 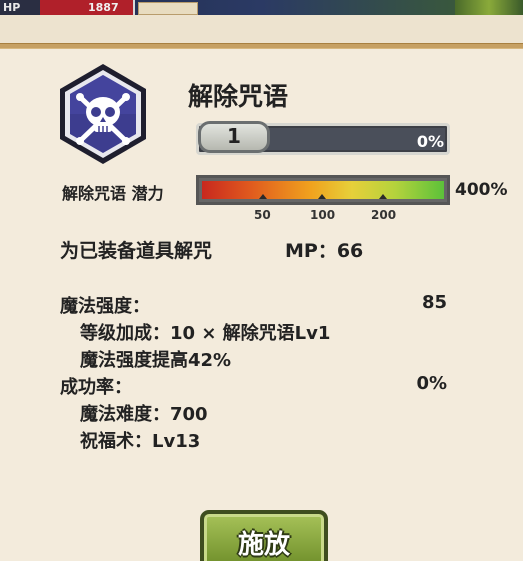 What do you see at coordinates (105, 306) in the screenshot?
I see `magic-power-label: 魔法强度：` at bounding box center [105, 306].